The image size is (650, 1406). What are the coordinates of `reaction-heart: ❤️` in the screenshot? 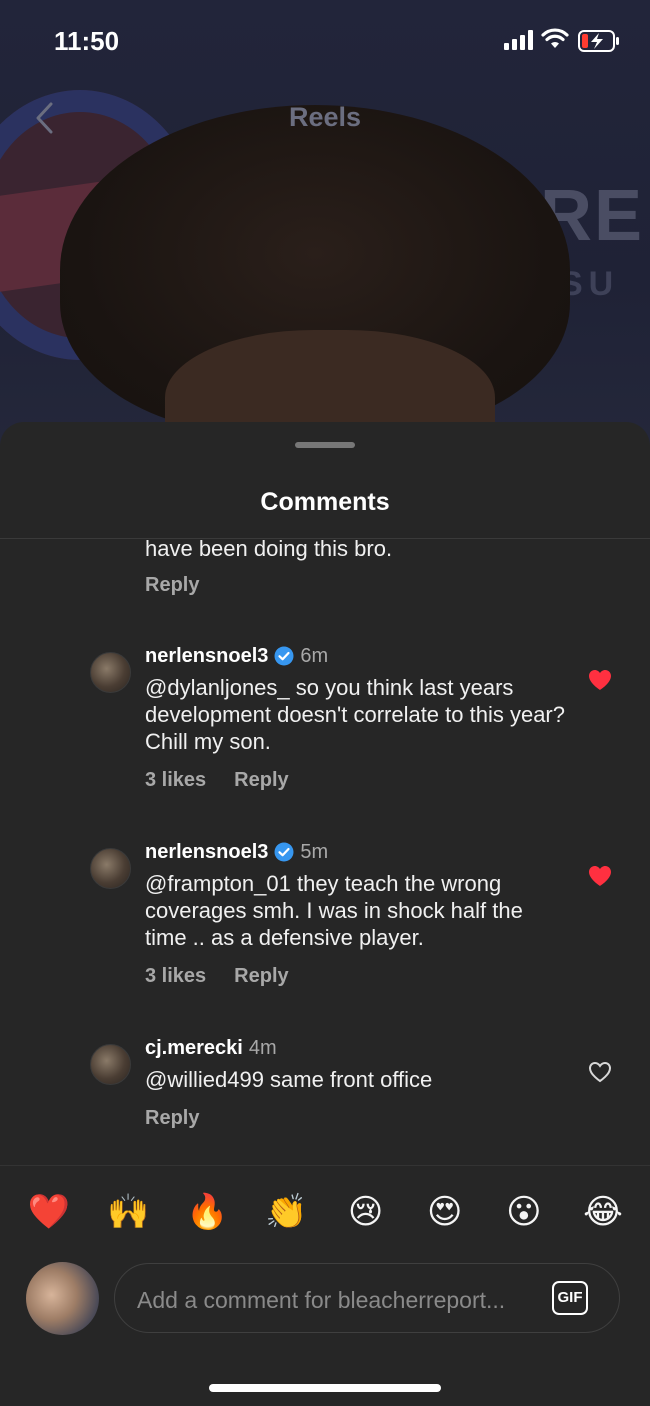 It's located at (49, 1212).